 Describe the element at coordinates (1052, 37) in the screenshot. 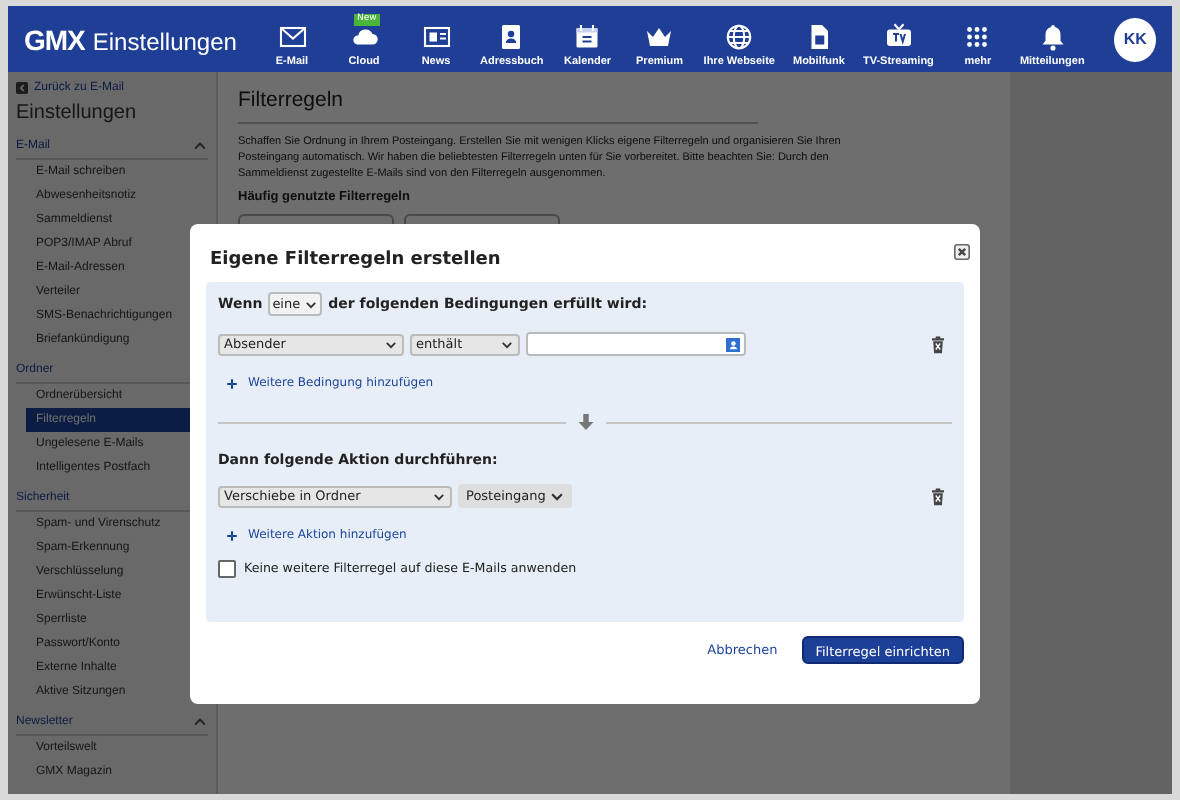

I see `bell-icon` at that location.